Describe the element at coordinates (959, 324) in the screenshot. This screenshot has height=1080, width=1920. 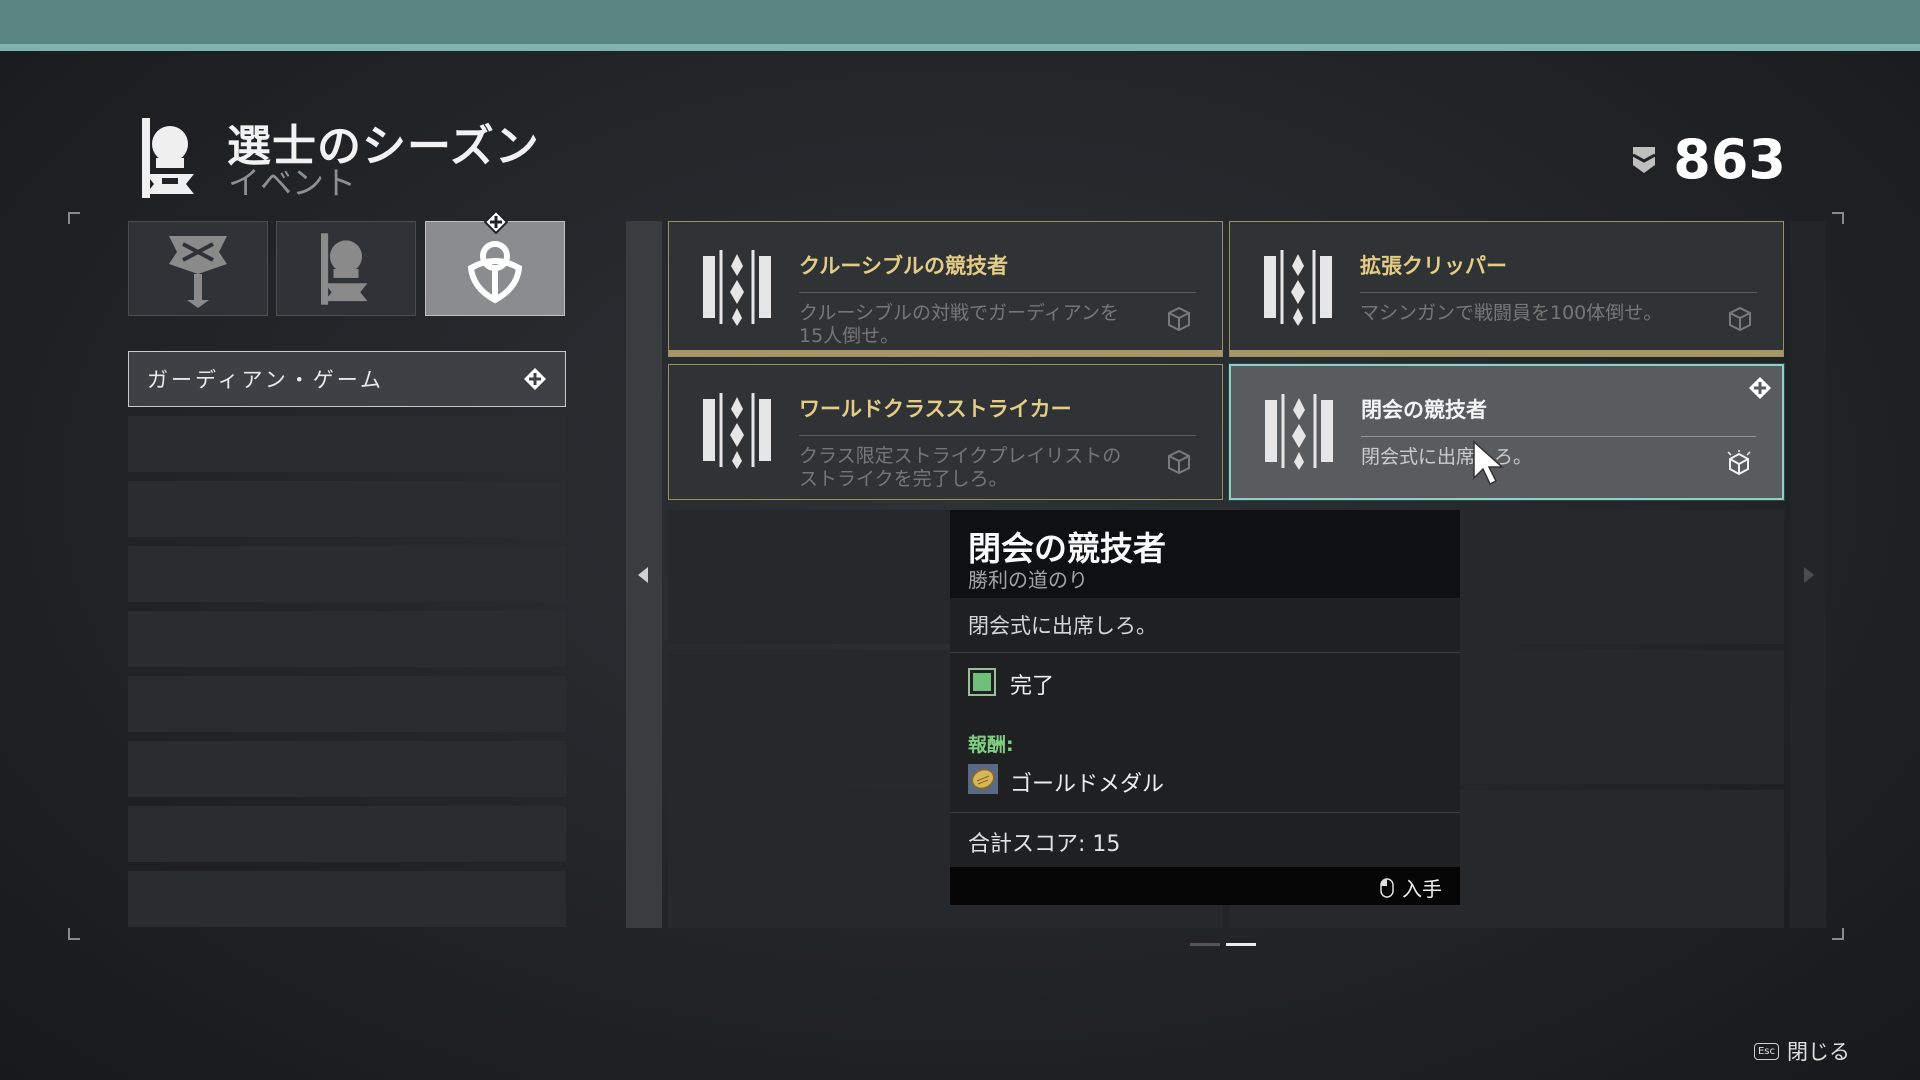
I see `triumph-description: クルーシブルの対戦でガーディアンを15人倒せ。` at that location.